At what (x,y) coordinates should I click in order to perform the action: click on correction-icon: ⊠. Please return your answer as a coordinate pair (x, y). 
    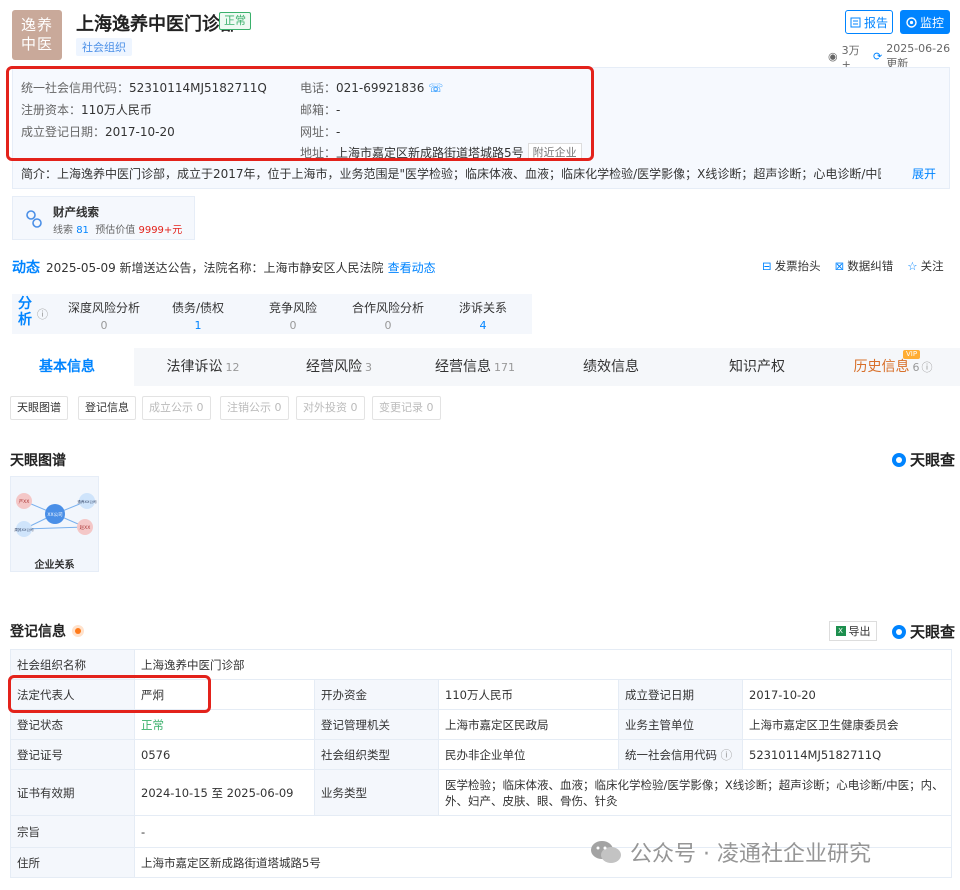
    Looking at the image, I should click on (839, 266).